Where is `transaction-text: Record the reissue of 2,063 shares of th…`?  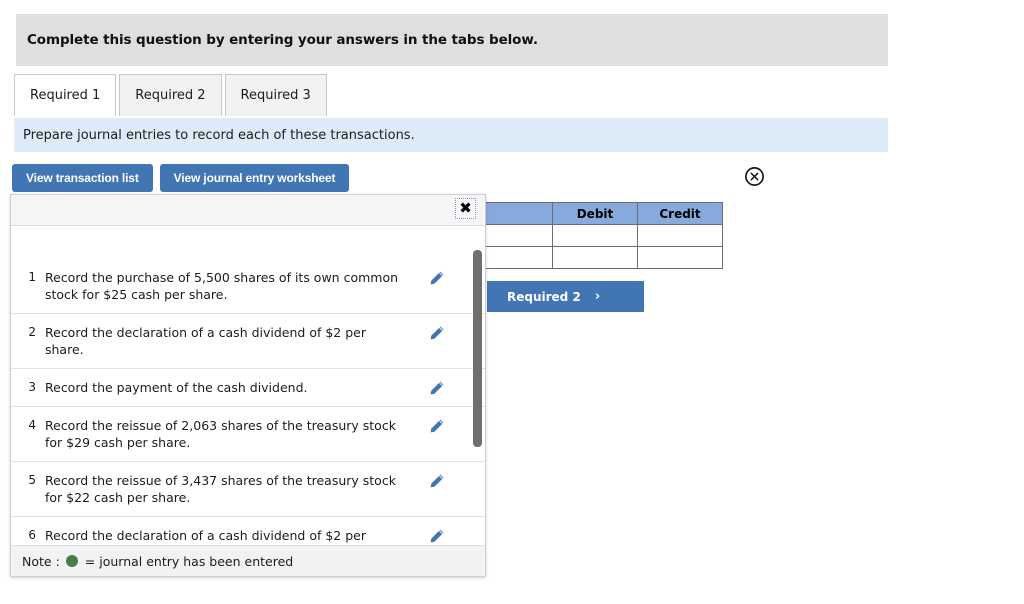 transaction-text: Record the reissue of 2,063 shares of th… is located at coordinates (220, 434).